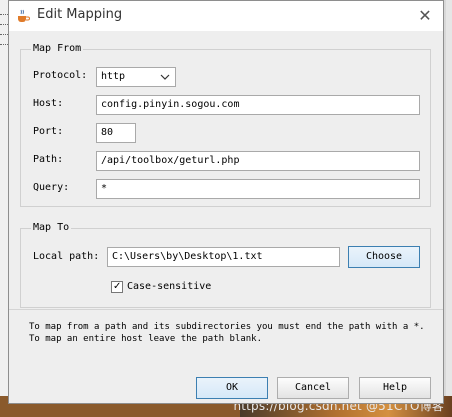  Describe the element at coordinates (116, 133) in the screenshot. I see `port-input: 80` at that location.